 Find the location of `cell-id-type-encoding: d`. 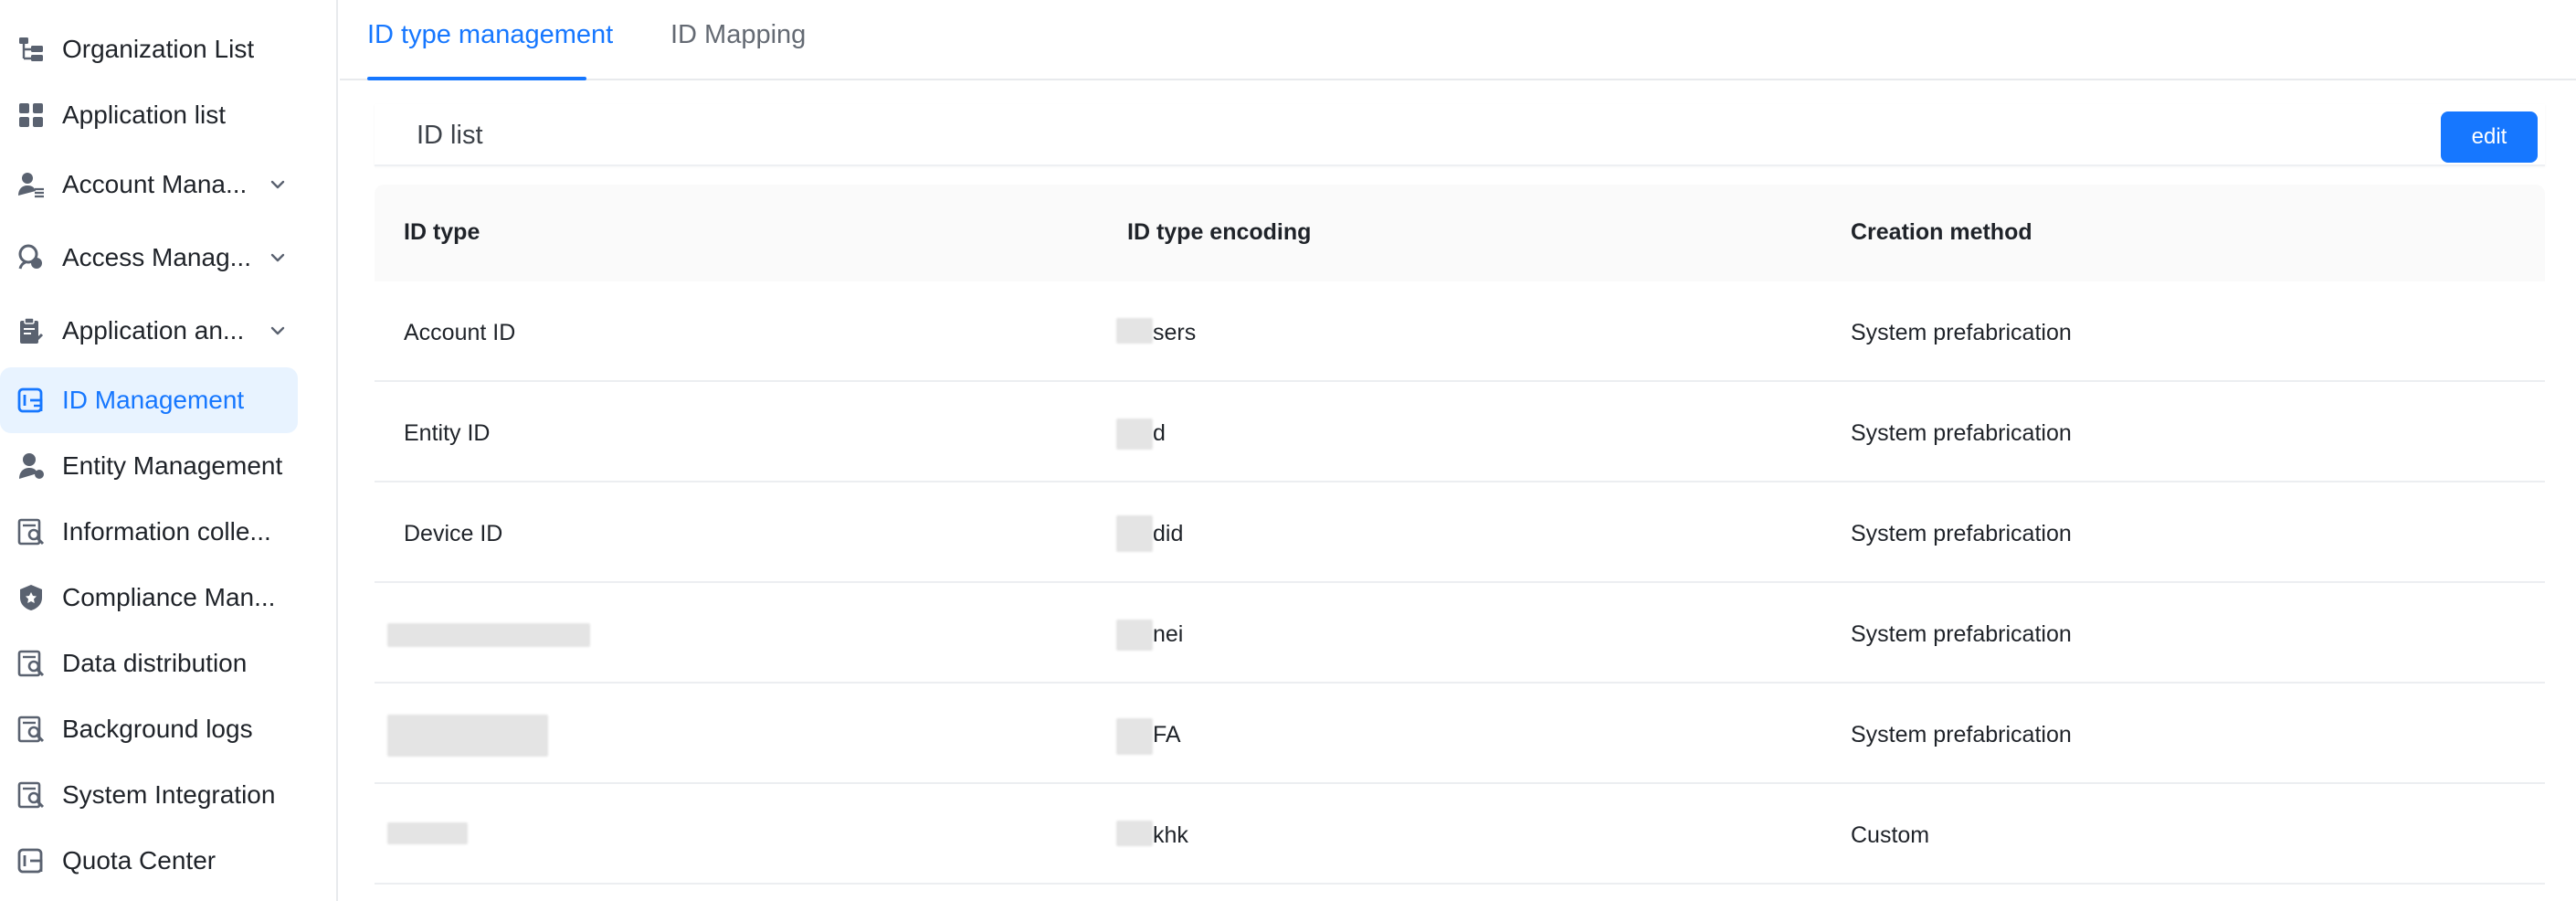

cell-id-type-encoding: d is located at coordinates (1159, 433).